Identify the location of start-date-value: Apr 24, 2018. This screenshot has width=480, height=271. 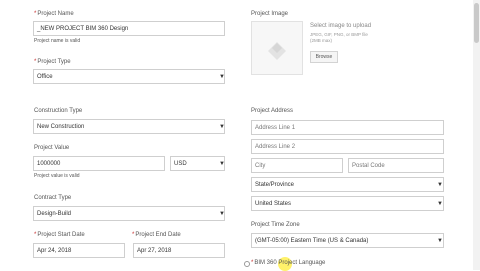
(54, 250).